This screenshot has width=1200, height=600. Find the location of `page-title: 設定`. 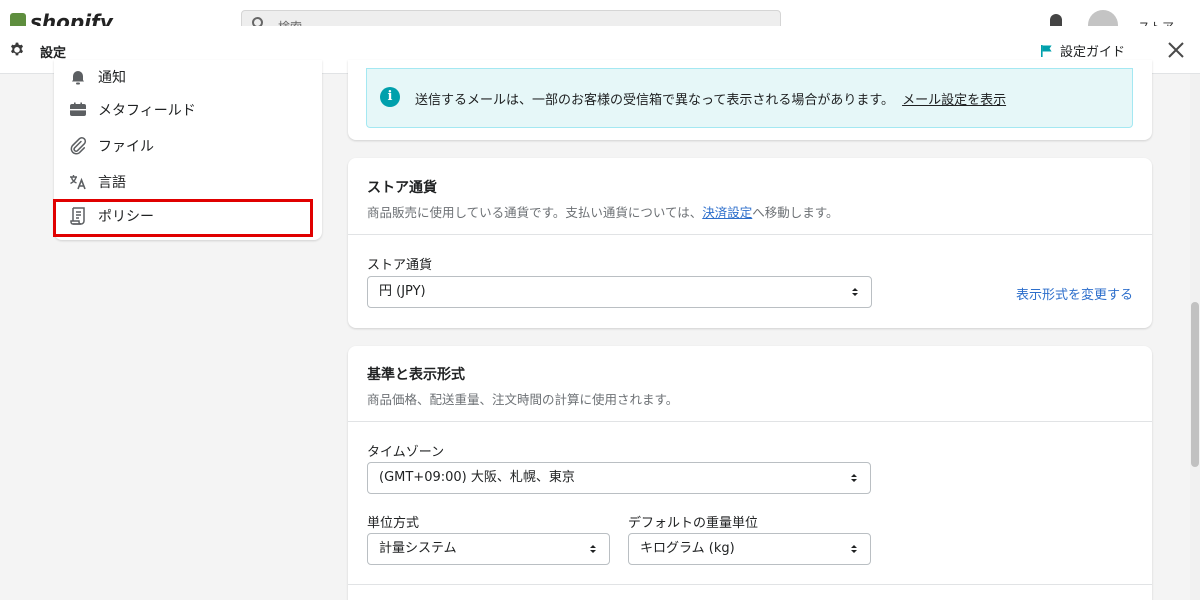

page-title: 設定 is located at coordinates (53, 53).